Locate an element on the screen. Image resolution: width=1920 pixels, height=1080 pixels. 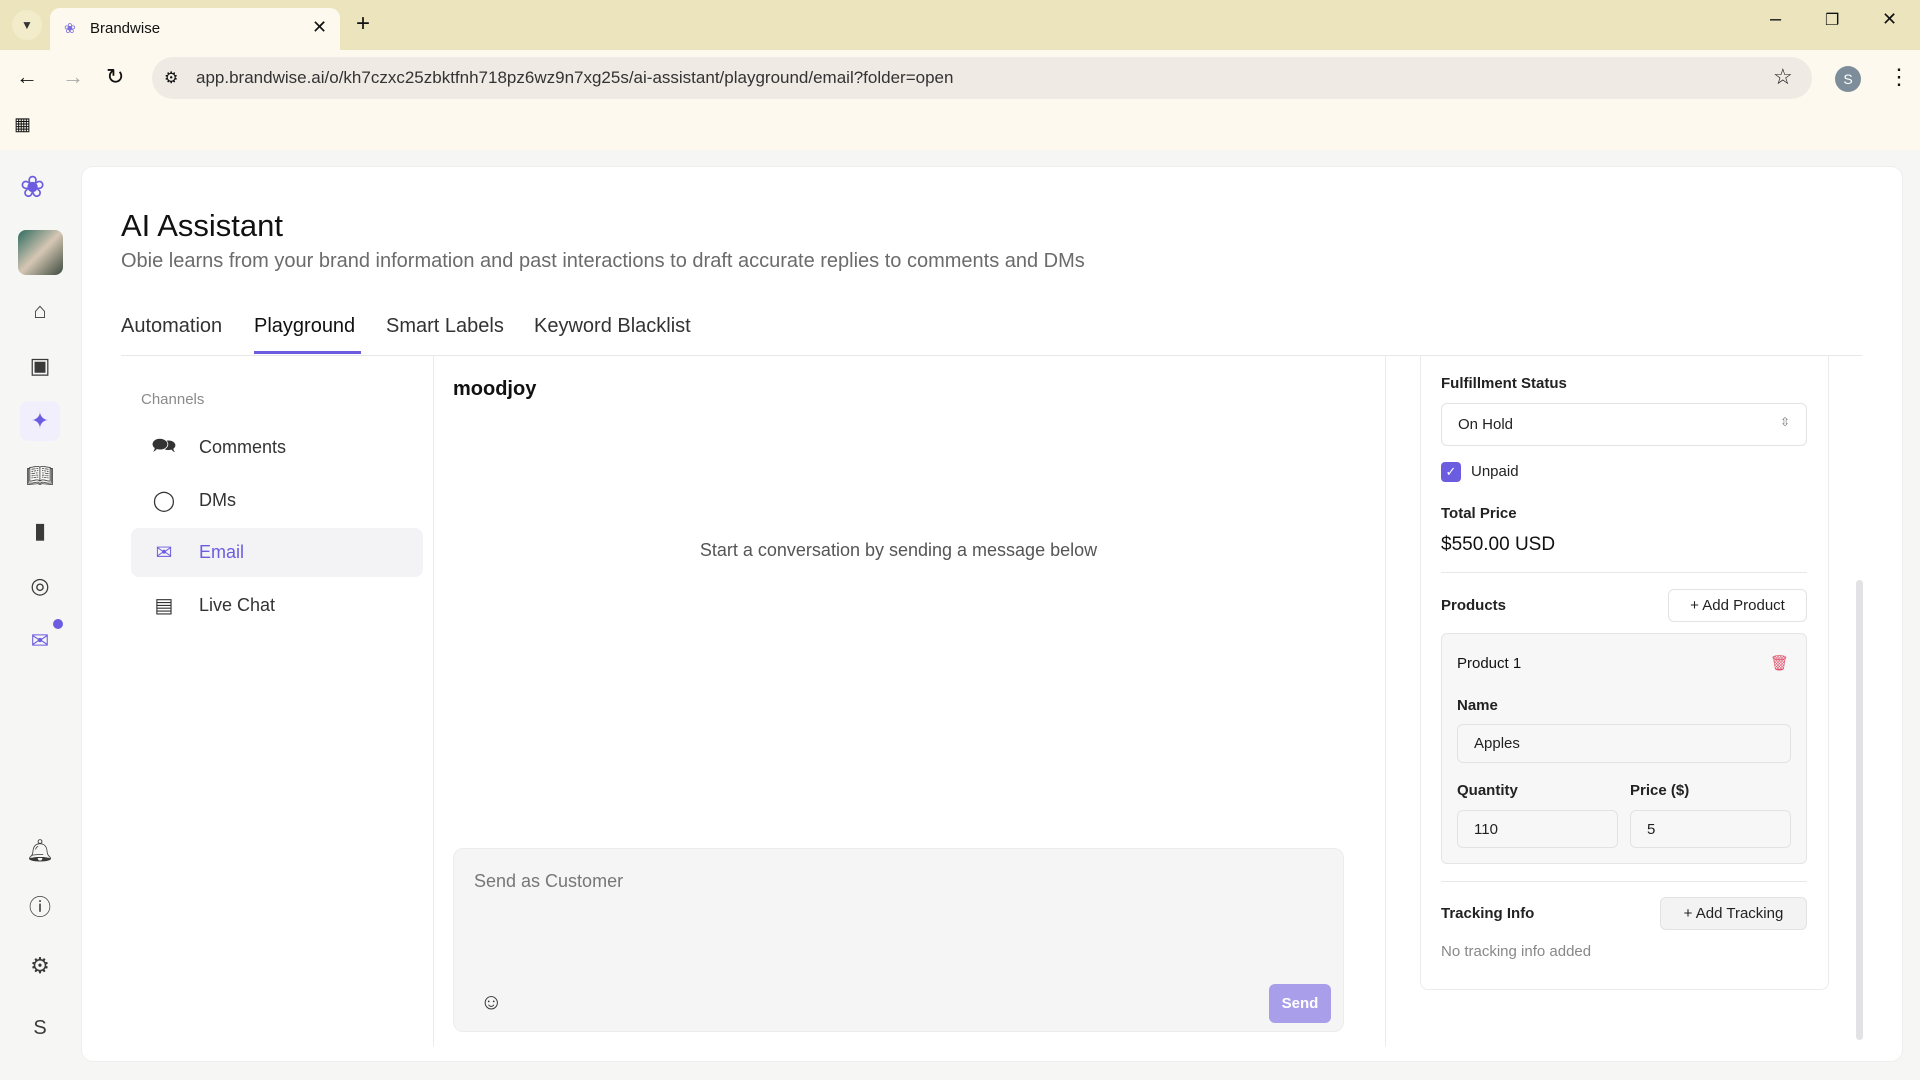
profile-avatar: S is located at coordinates (1848, 79).